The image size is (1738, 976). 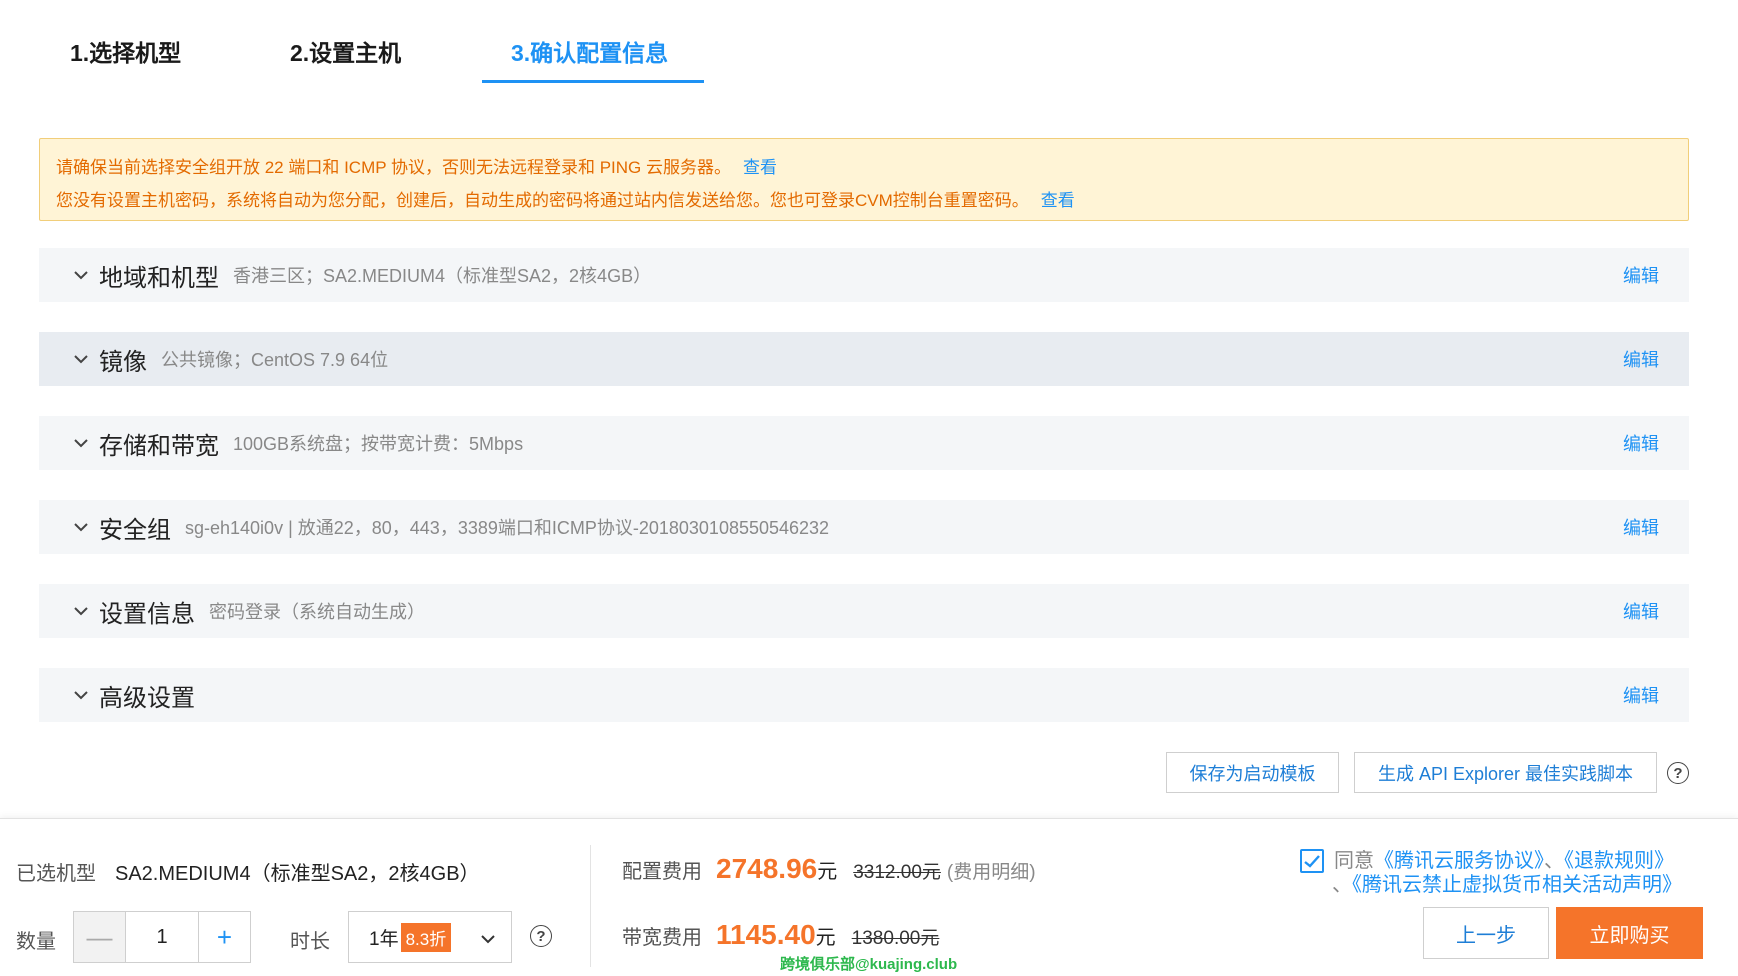 I want to click on help-icon: ?, so click(x=1678, y=773).